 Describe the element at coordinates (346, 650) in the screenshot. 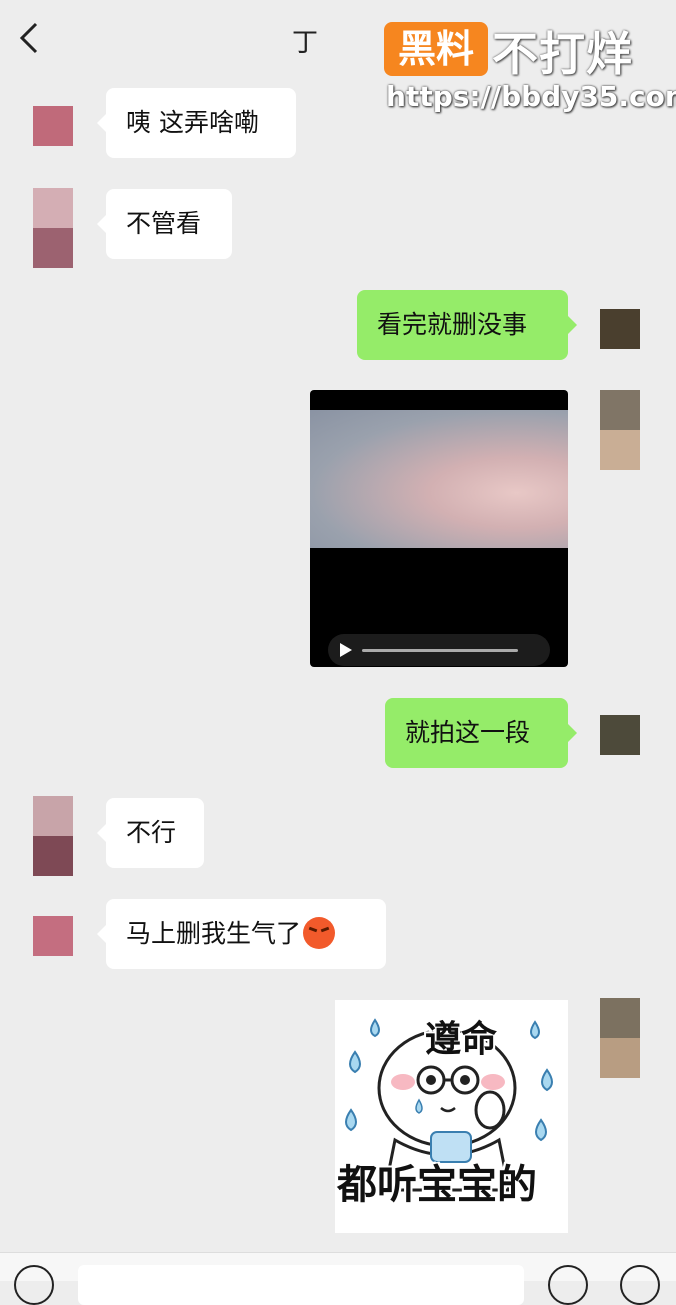

I see `play-icon` at that location.